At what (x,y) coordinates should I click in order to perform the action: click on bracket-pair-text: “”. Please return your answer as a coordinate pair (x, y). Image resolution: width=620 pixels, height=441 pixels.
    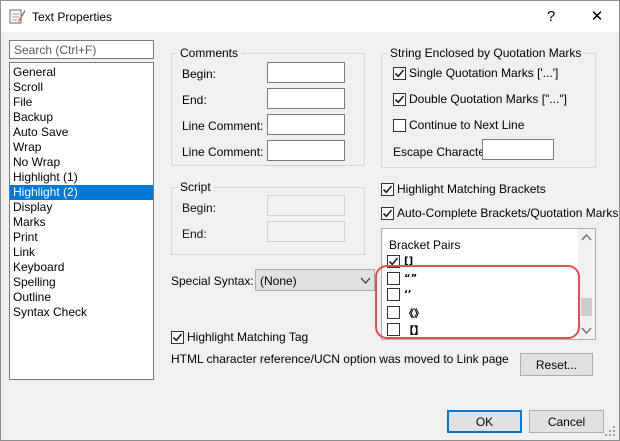
    Looking at the image, I should click on (411, 278).